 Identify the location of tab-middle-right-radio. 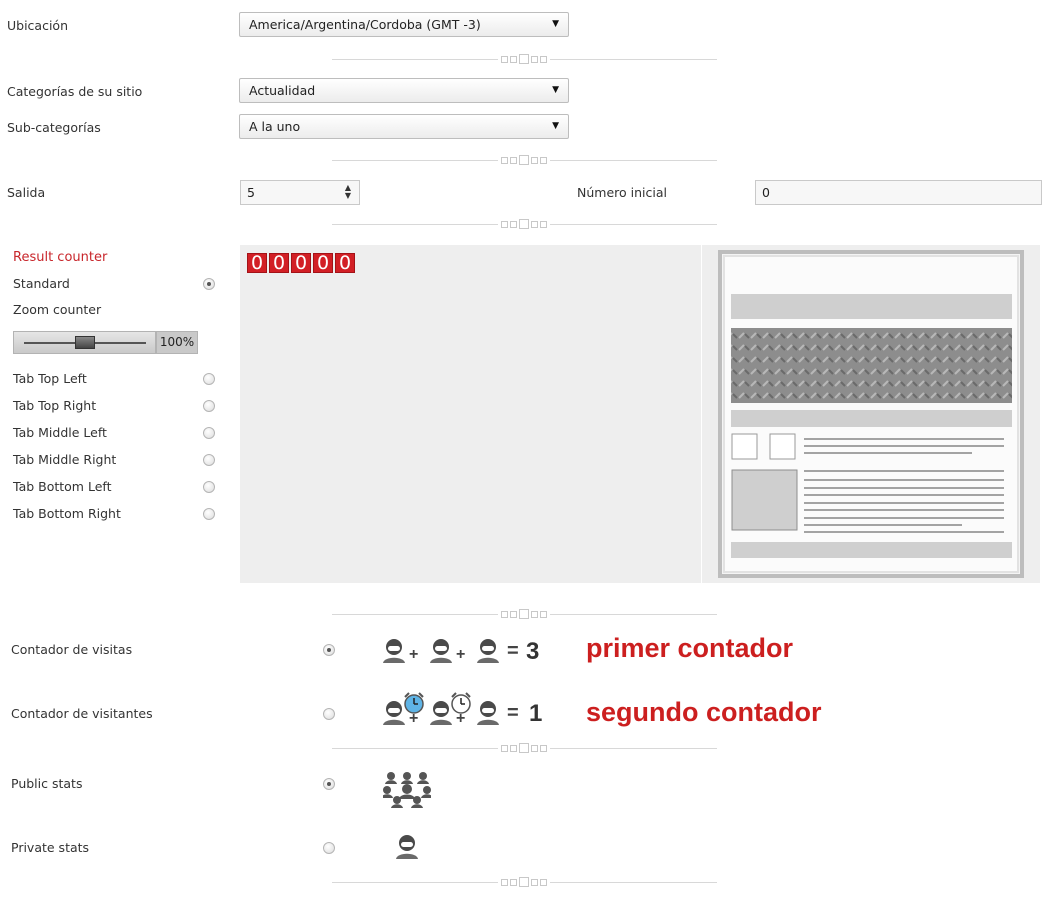
(209, 460).